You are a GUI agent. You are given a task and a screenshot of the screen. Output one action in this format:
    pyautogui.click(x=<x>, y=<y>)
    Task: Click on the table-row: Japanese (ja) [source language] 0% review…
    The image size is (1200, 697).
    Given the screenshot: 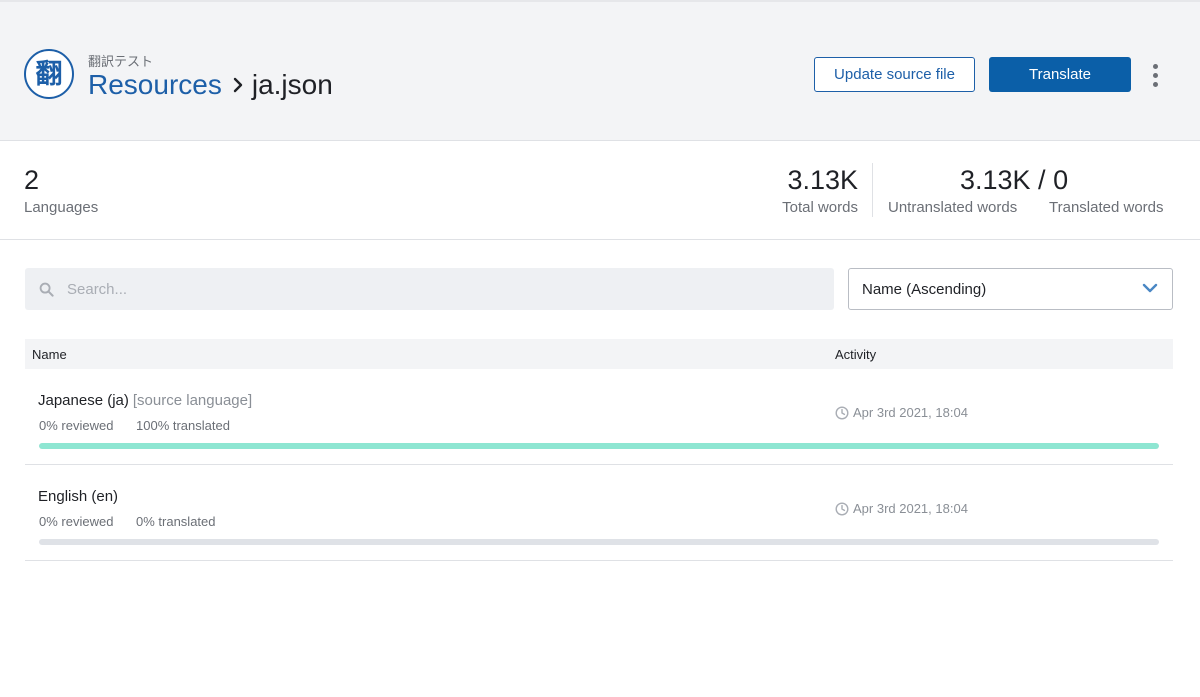 What is the action you would take?
    pyautogui.click(x=599, y=417)
    